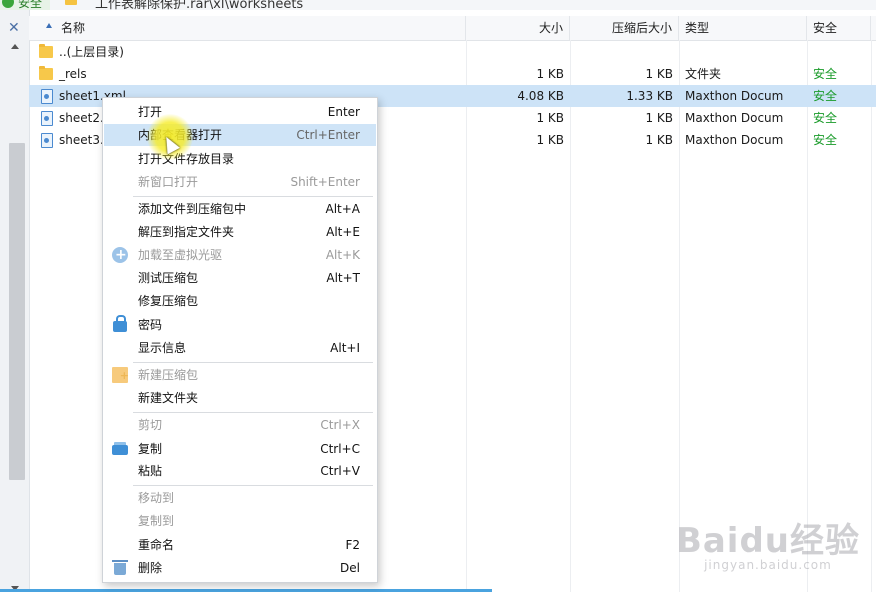 The width and height of the screenshot is (876, 592). I want to click on watermark-brand: Baidu经验, so click(767, 541).